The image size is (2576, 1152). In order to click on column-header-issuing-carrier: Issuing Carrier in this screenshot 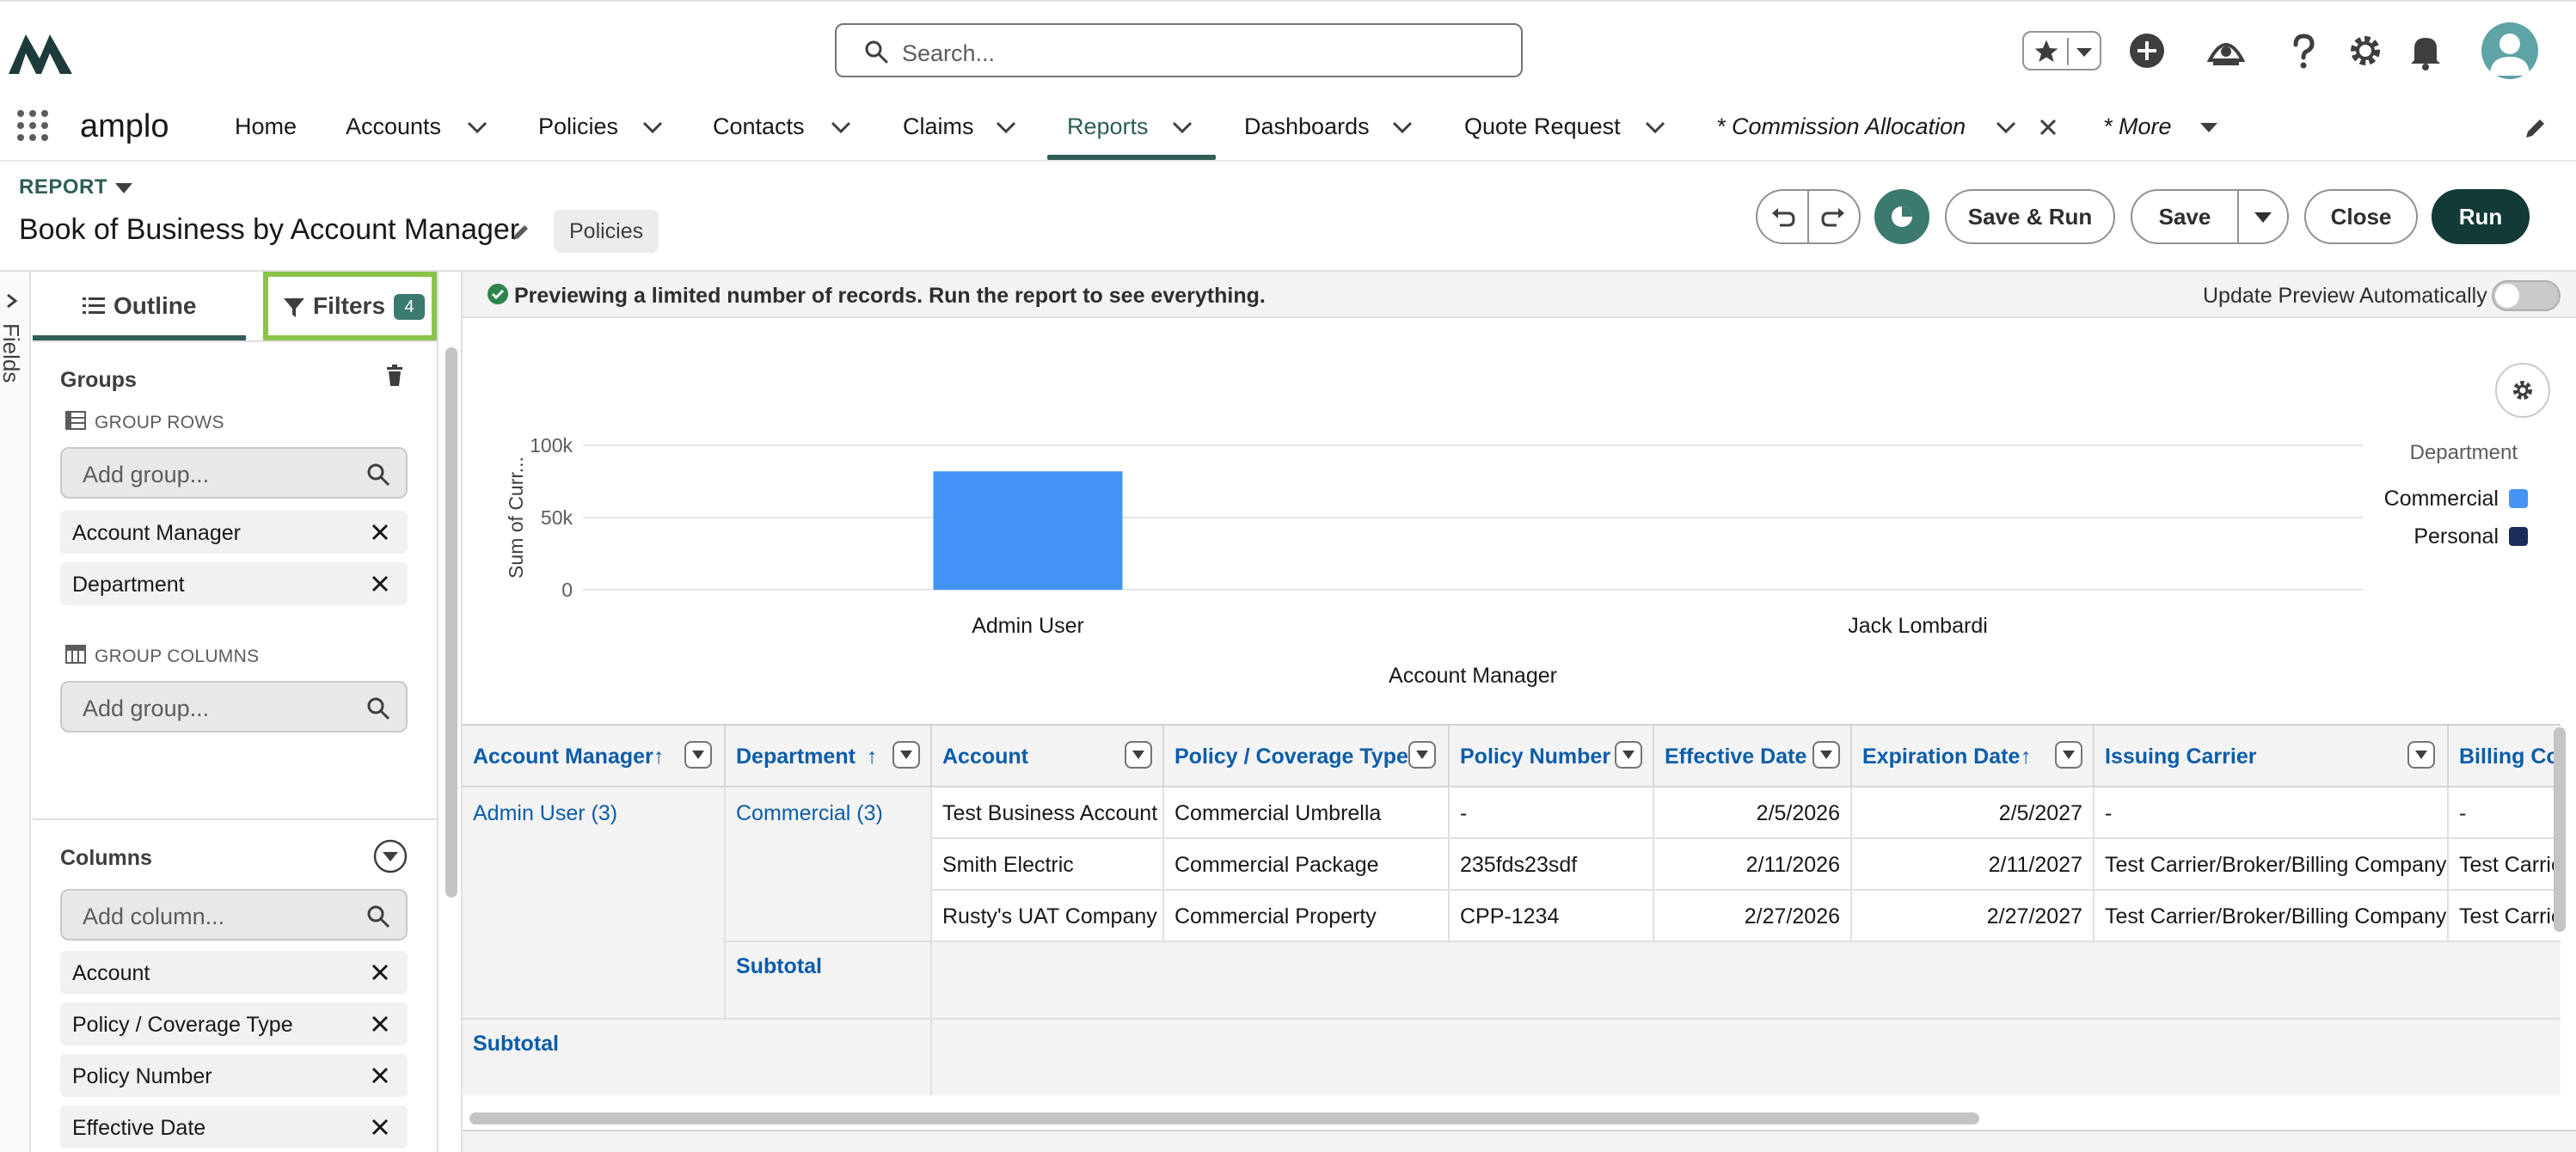, I will do `click(2272, 756)`.